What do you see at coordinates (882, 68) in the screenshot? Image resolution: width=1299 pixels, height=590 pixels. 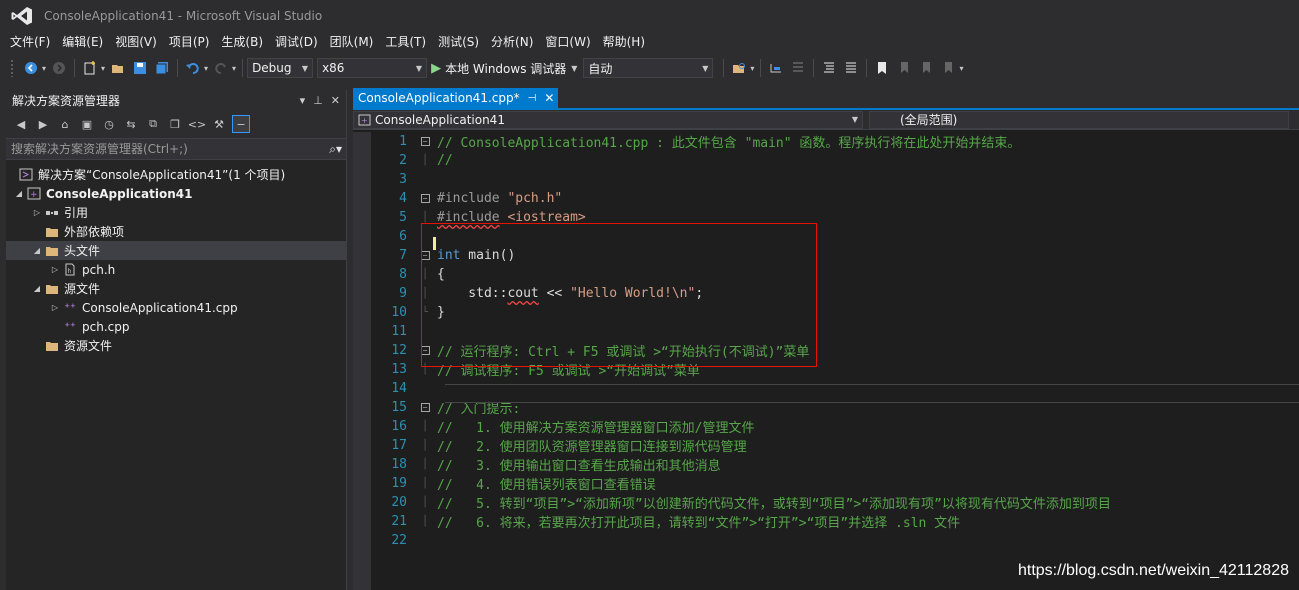 I see `bookmark-icon` at bounding box center [882, 68].